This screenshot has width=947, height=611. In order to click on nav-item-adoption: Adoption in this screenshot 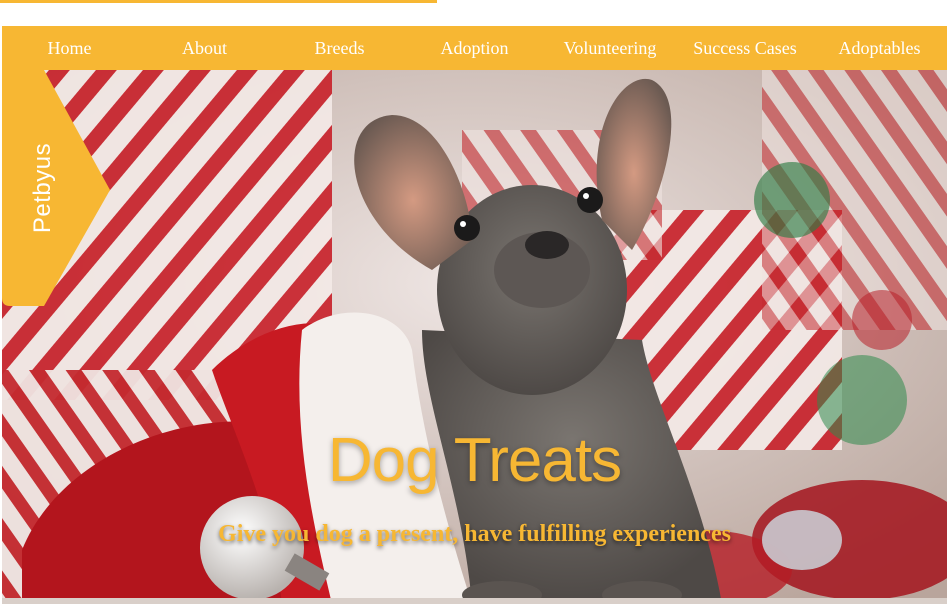, I will do `click(474, 48)`.